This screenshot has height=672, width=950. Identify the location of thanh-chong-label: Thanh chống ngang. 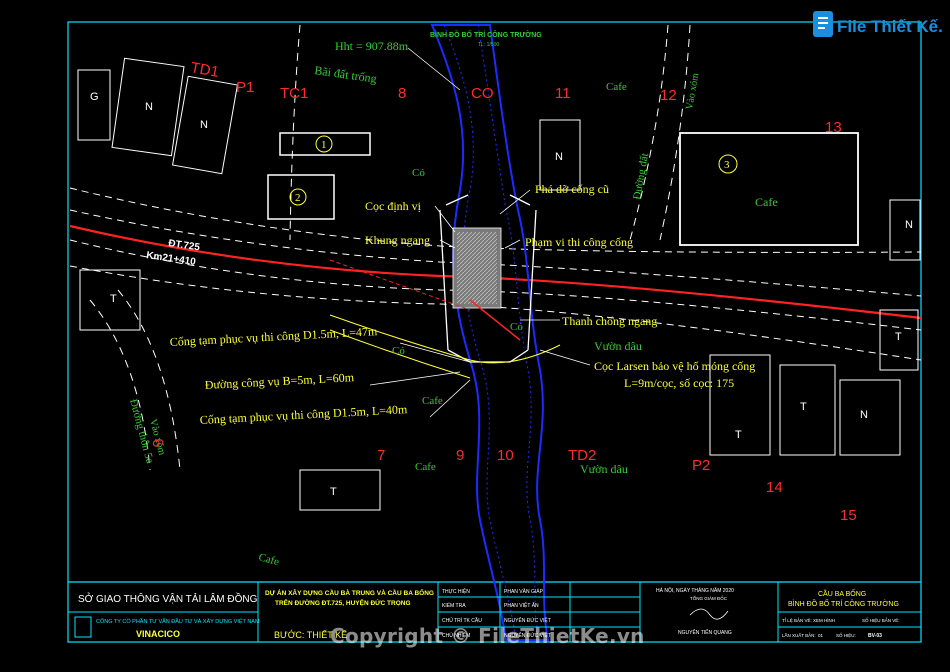
(609, 321).